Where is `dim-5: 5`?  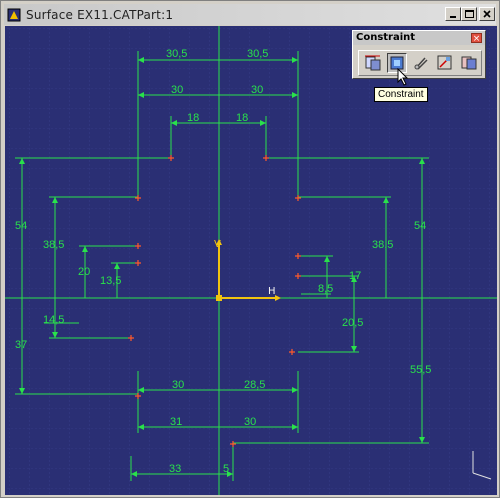
dim-5: 5 is located at coordinates (226, 469).